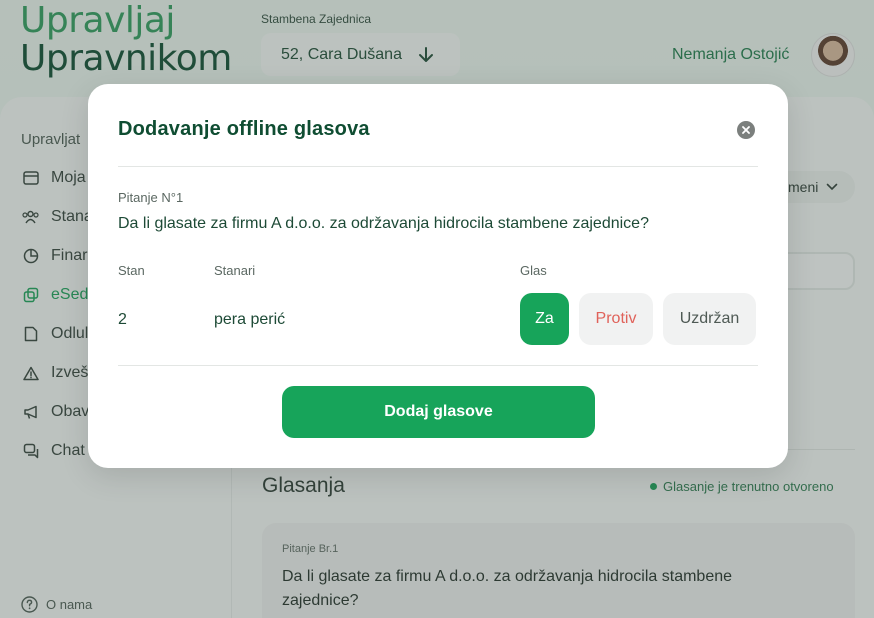 Image resolution: width=874 pixels, height=618 pixels. I want to click on modal-divider-top, so click(438, 166).